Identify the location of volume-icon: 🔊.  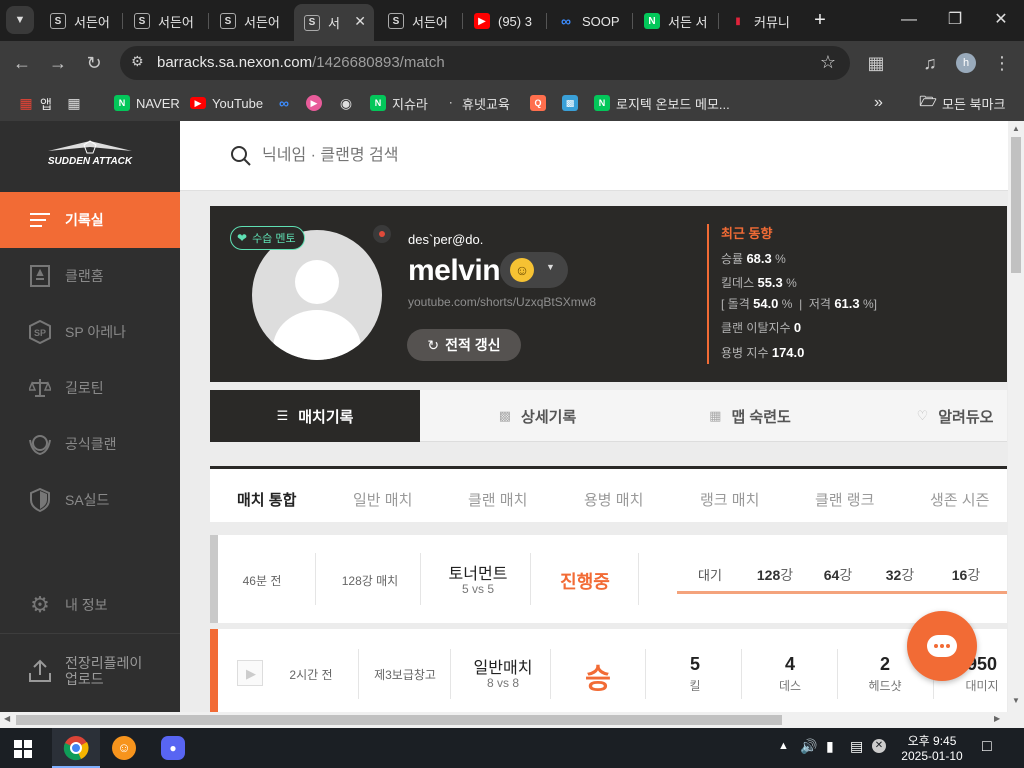
(808, 746).